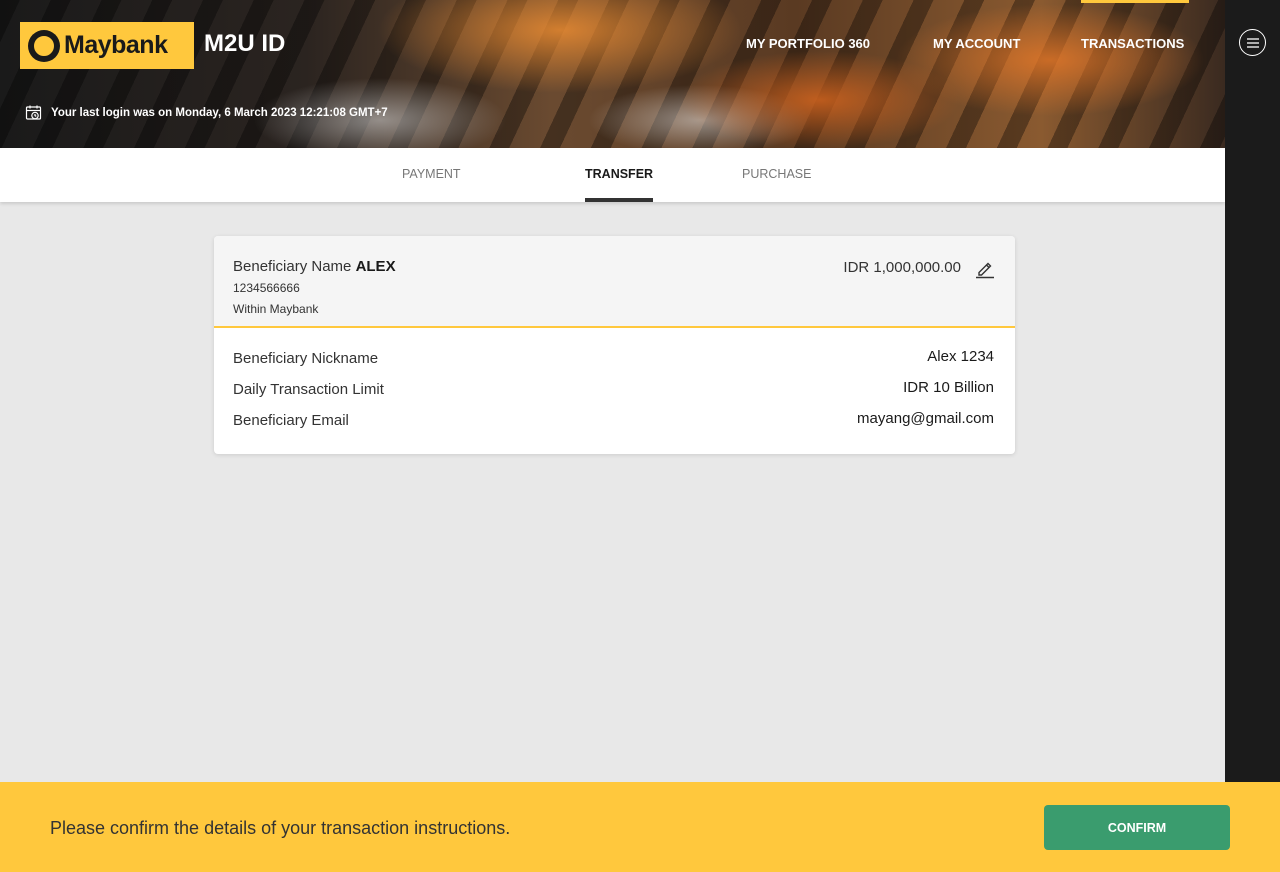  I want to click on beneficiary-bank: Within Maybank, so click(276, 309).